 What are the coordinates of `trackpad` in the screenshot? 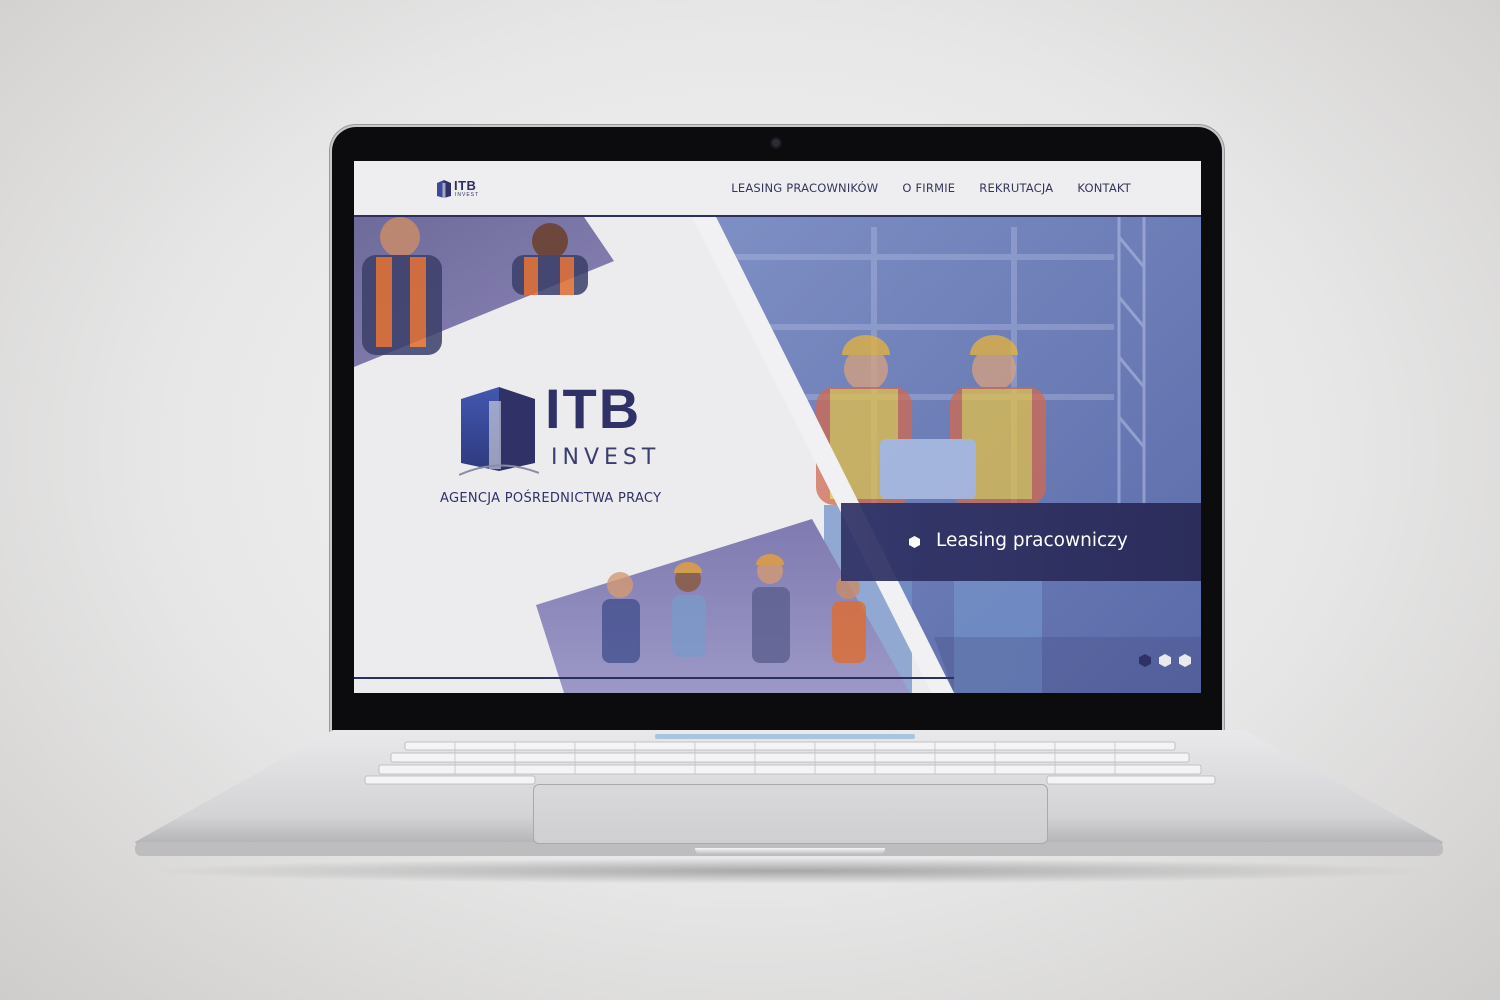 It's located at (790, 814).